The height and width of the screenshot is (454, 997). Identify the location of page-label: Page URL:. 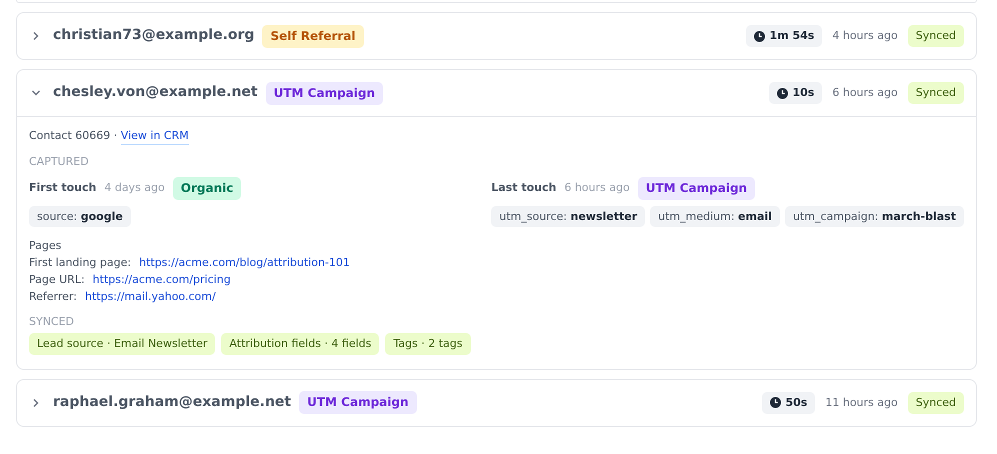
(57, 279).